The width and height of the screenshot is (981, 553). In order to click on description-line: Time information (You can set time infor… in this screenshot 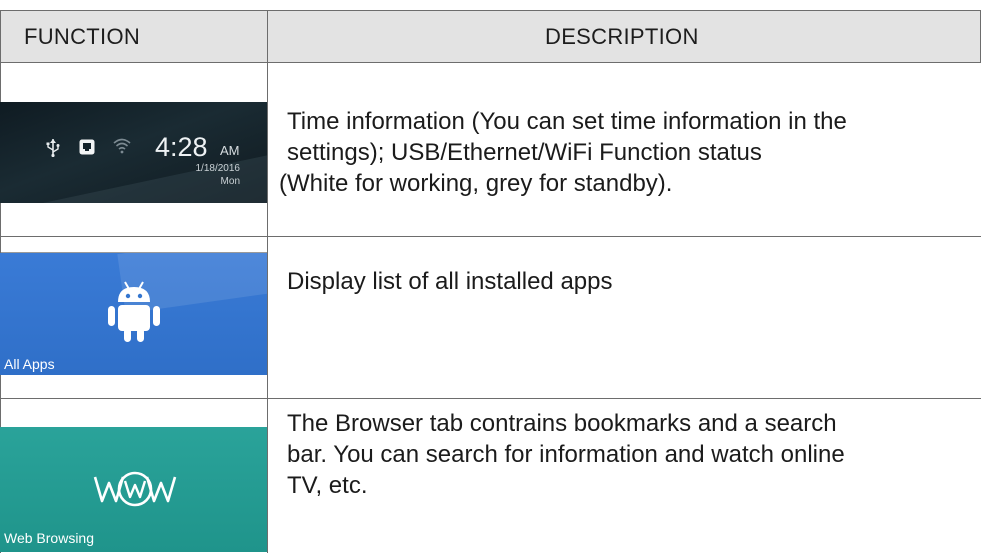, I will do `click(567, 121)`.